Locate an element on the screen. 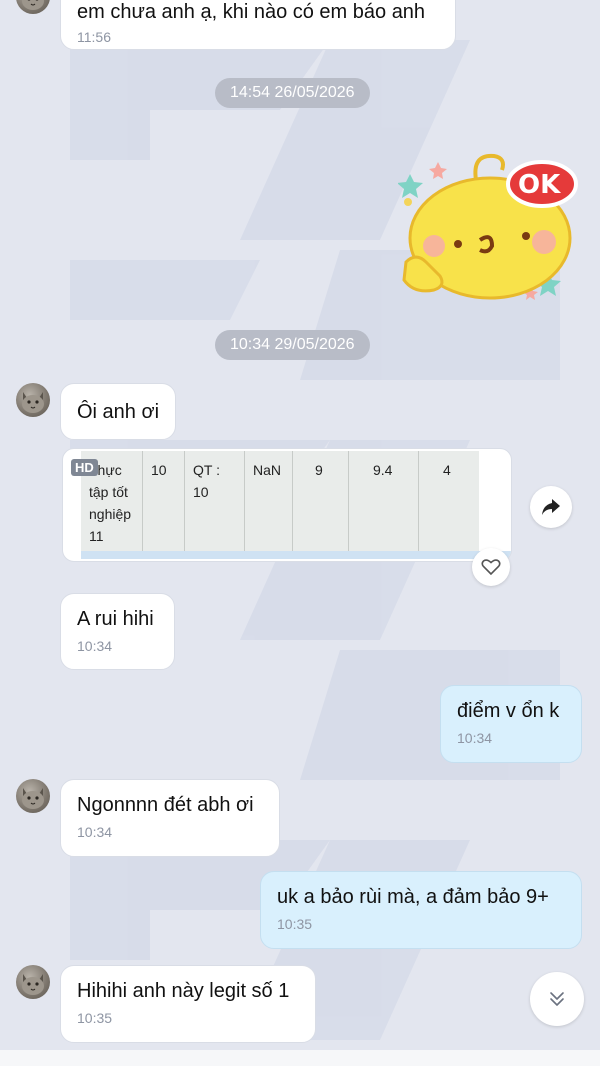 The height and width of the screenshot is (1066, 600). message-text: em chưa anh ạ, khi nào có em báo anh is located at coordinates (251, 12).